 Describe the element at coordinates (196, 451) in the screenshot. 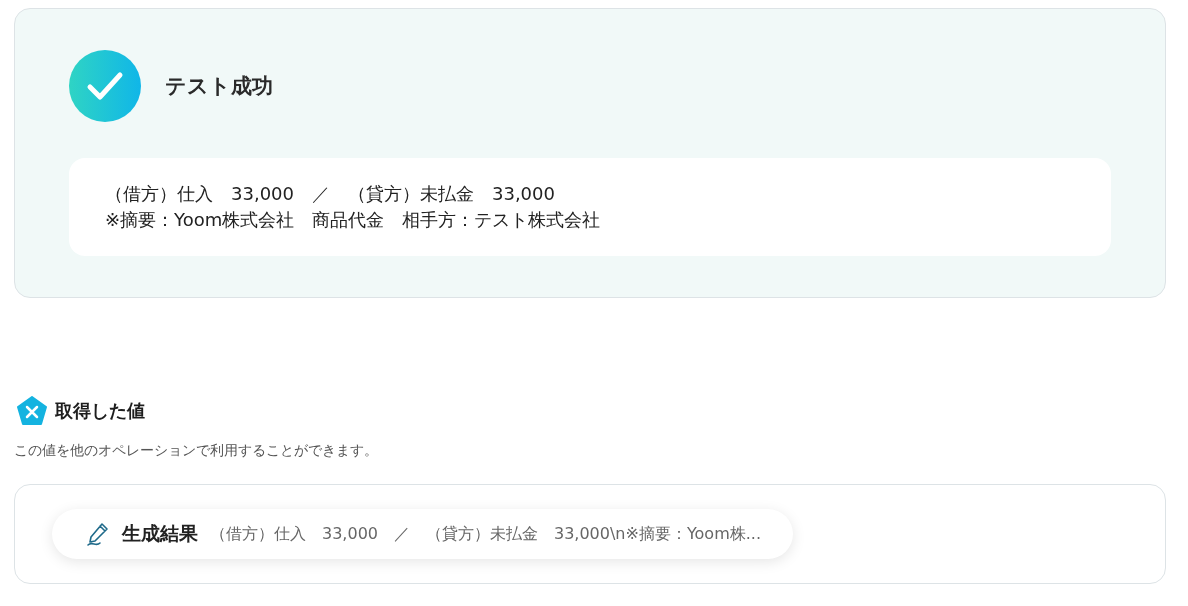

I see `section-description: この値を他のオペレーションで利用することができます。` at that location.